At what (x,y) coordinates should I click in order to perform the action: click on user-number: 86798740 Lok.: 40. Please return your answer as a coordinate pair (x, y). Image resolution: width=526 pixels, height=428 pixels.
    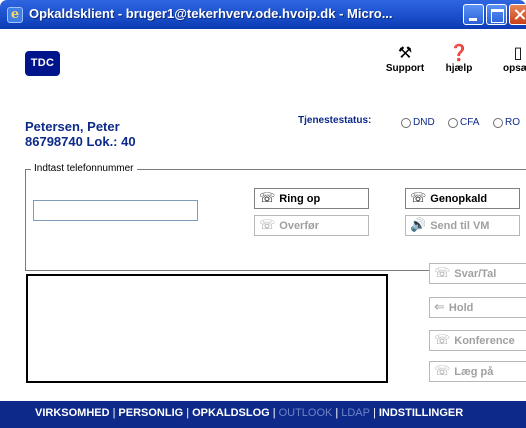
    Looking at the image, I should click on (80, 141).